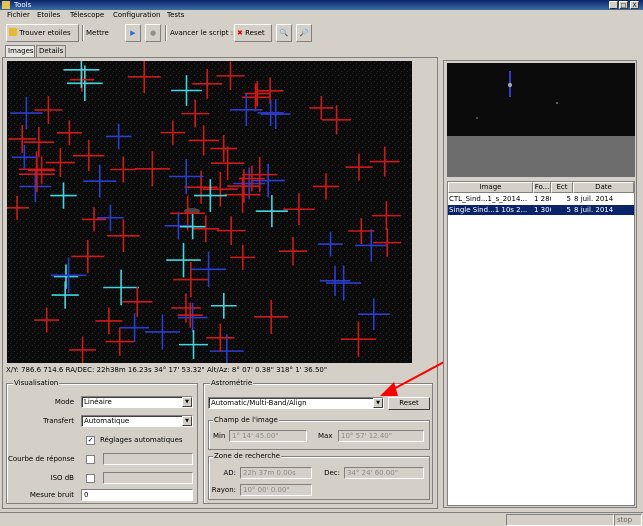 The image size is (643, 526). What do you see at coordinates (232, 383) in the screenshot?
I see `astrometrie-legend: Astrométrie` at bounding box center [232, 383].